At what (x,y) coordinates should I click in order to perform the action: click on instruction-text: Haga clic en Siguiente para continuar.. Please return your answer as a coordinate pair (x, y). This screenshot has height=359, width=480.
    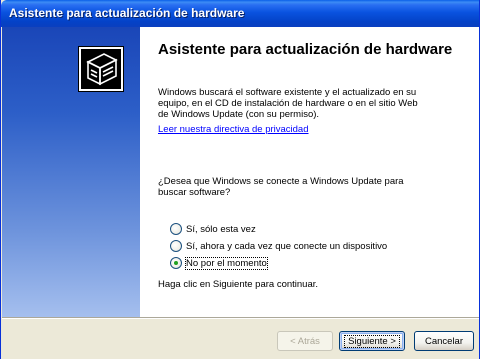
    Looking at the image, I should click on (238, 284).